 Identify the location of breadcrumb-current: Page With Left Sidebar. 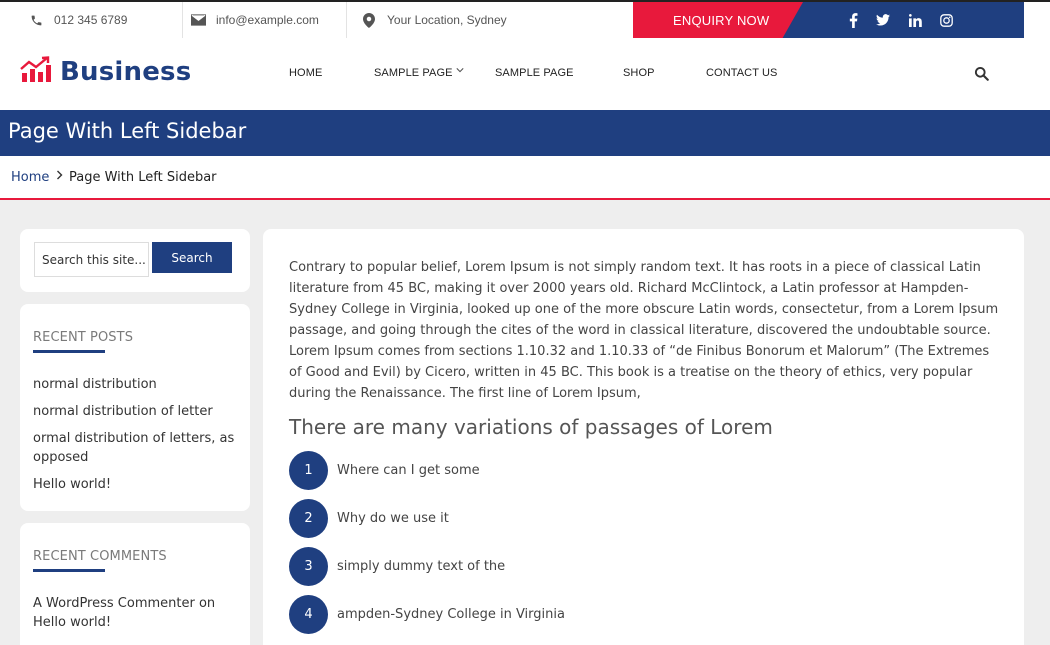
(143, 177).